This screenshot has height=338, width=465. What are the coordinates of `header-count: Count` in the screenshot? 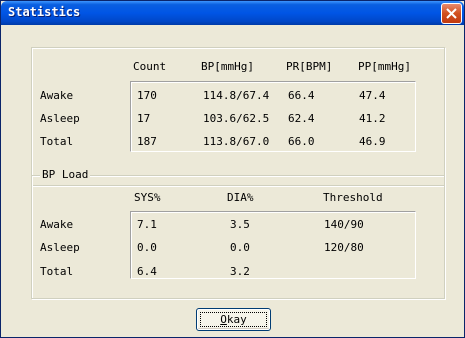 It's located at (150, 66).